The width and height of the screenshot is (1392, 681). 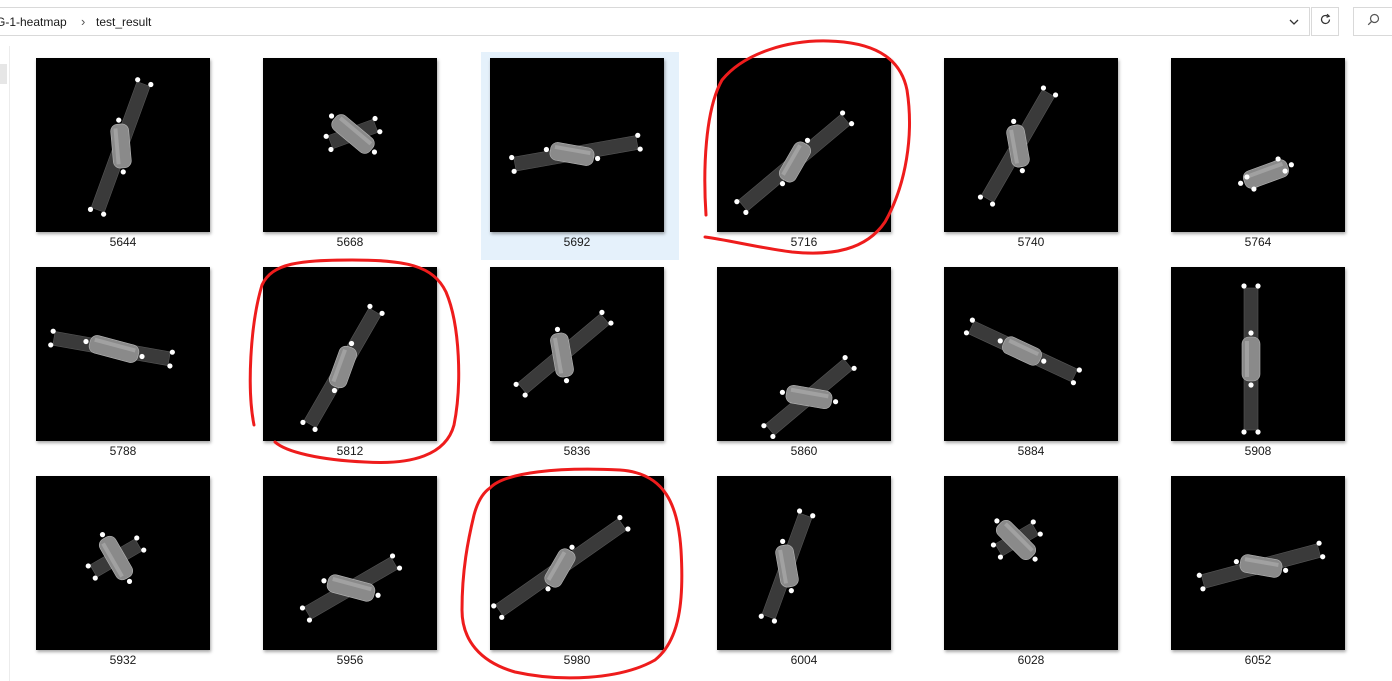 I want to click on thumbnail-tile: 5644, so click(x=126, y=156).